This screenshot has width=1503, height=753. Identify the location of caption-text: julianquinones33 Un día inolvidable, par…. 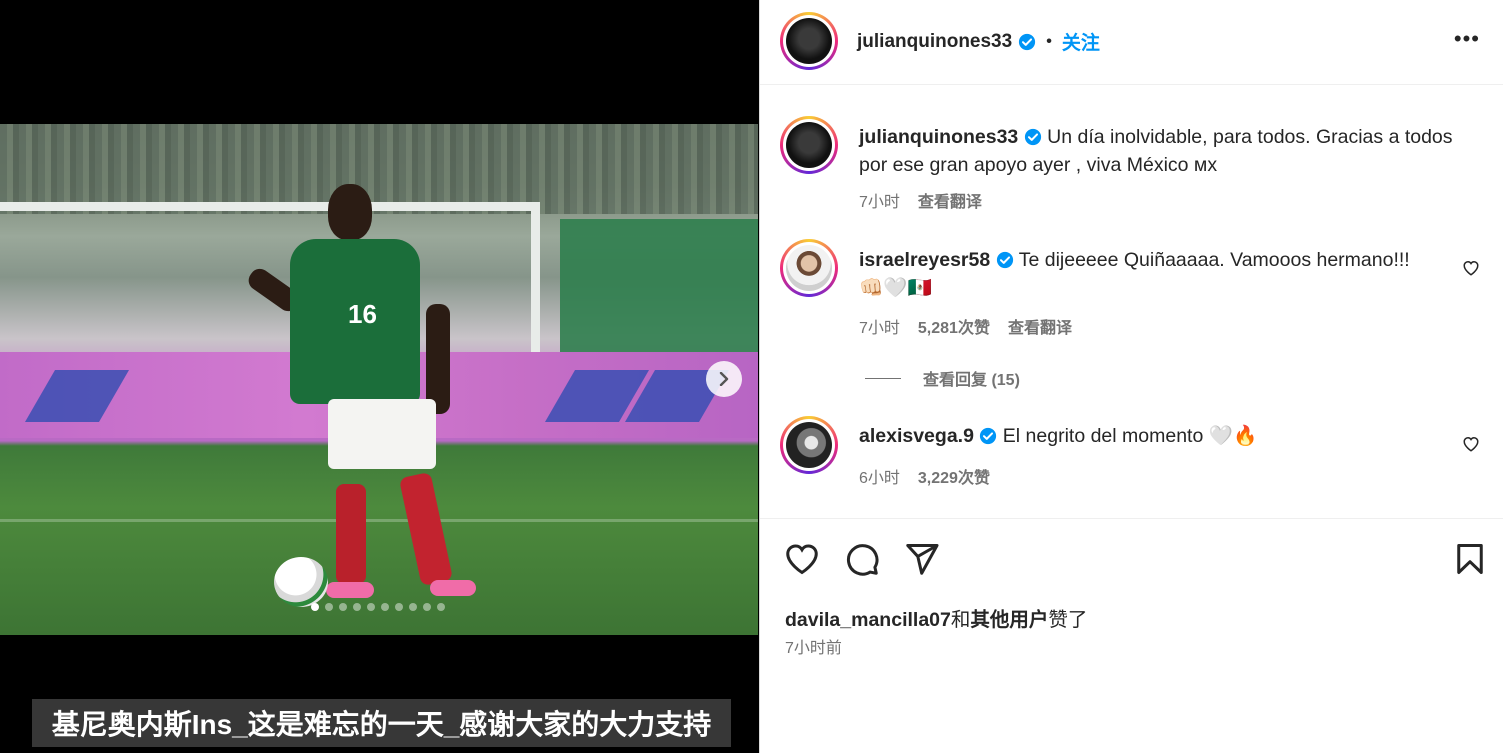
(1171, 151).